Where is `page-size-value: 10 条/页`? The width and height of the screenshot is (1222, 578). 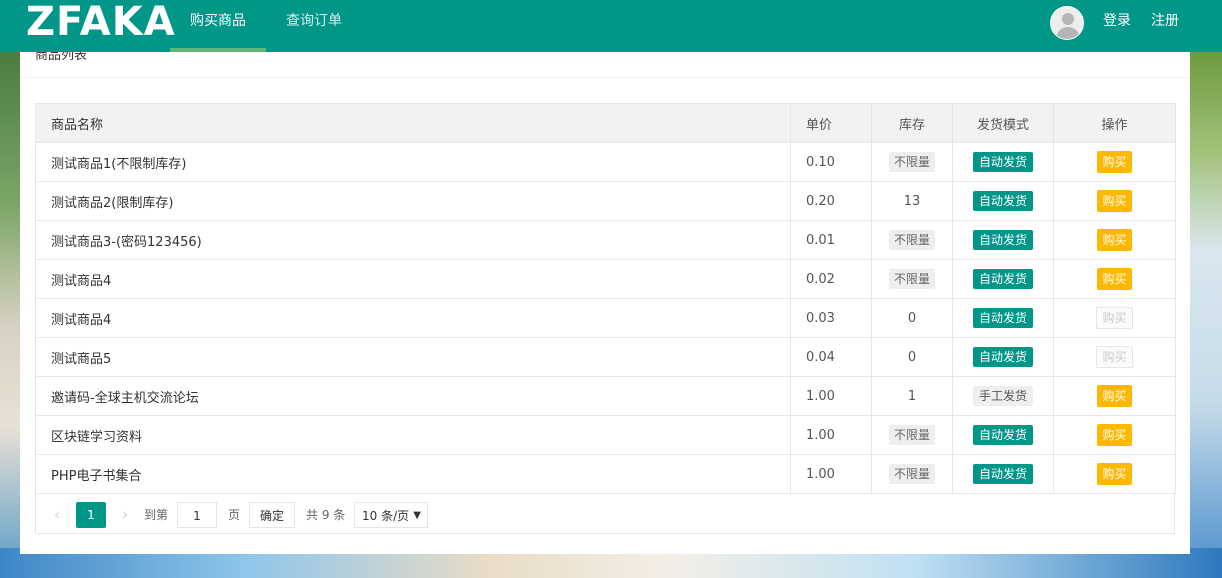 page-size-value: 10 条/页 is located at coordinates (386, 516).